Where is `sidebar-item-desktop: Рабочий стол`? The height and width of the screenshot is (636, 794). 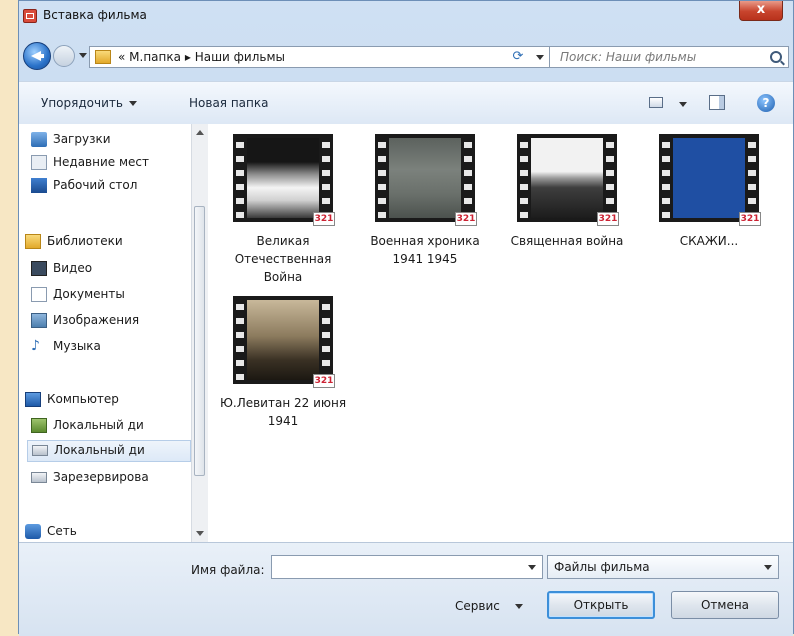
sidebar-item-desktop: Рабочий стол is located at coordinates (110, 186).